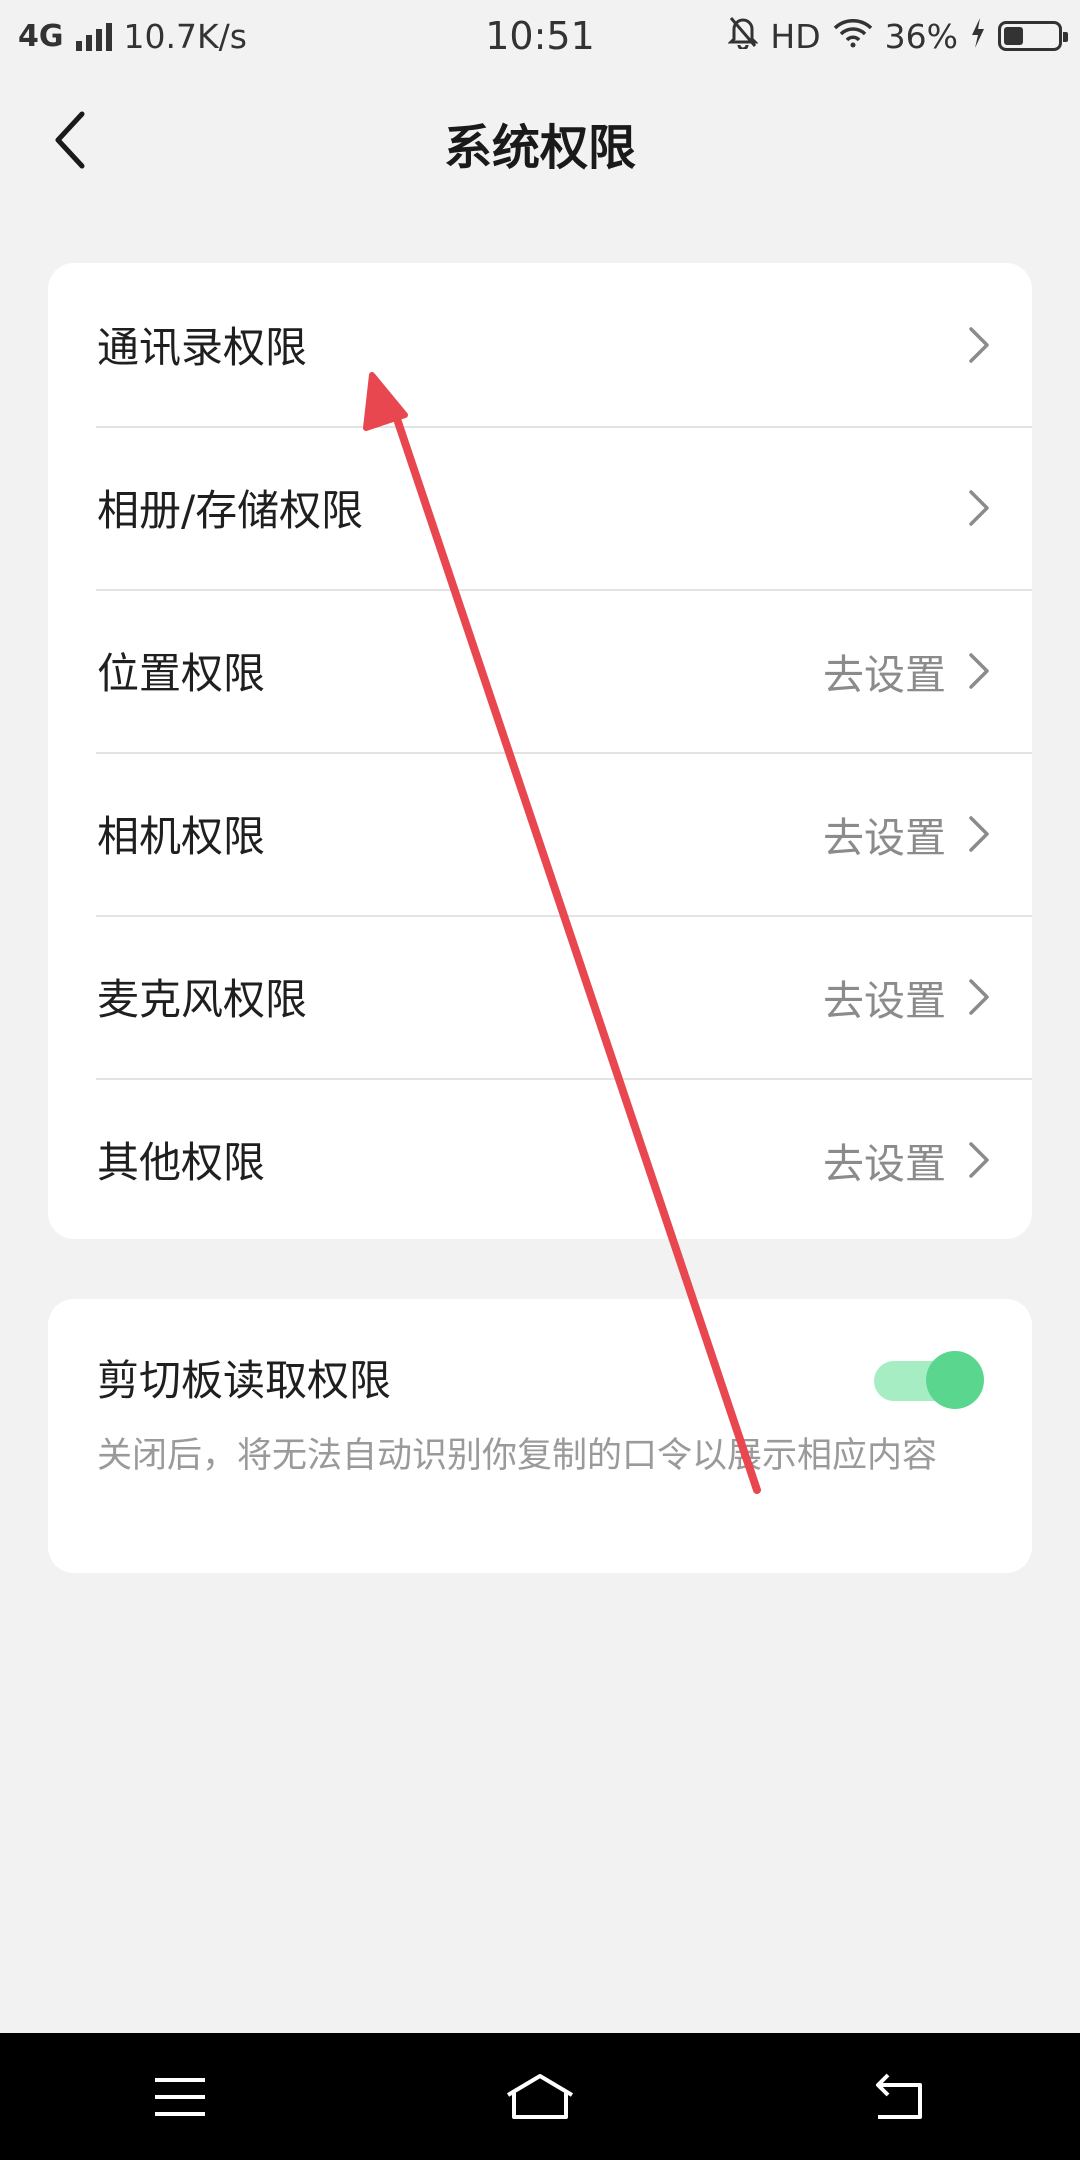 The width and height of the screenshot is (1080, 2160). I want to click on permission-row-contacts: 通讯录权限, so click(540, 344).